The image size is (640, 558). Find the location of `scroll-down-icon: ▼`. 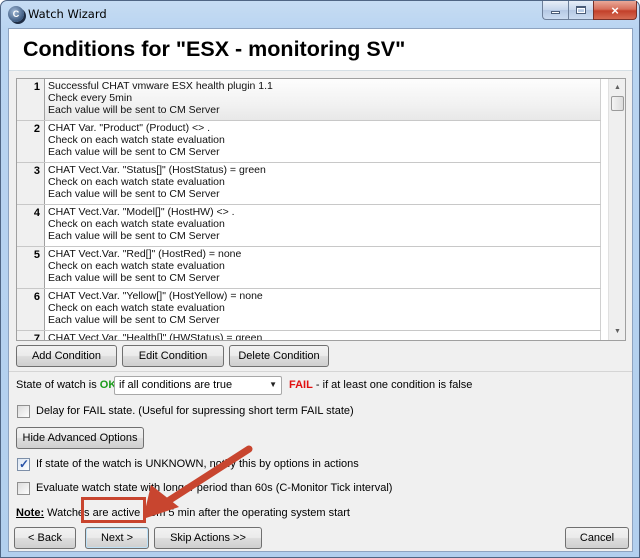

scroll-down-icon: ▼ is located at coordinates (617, 331).